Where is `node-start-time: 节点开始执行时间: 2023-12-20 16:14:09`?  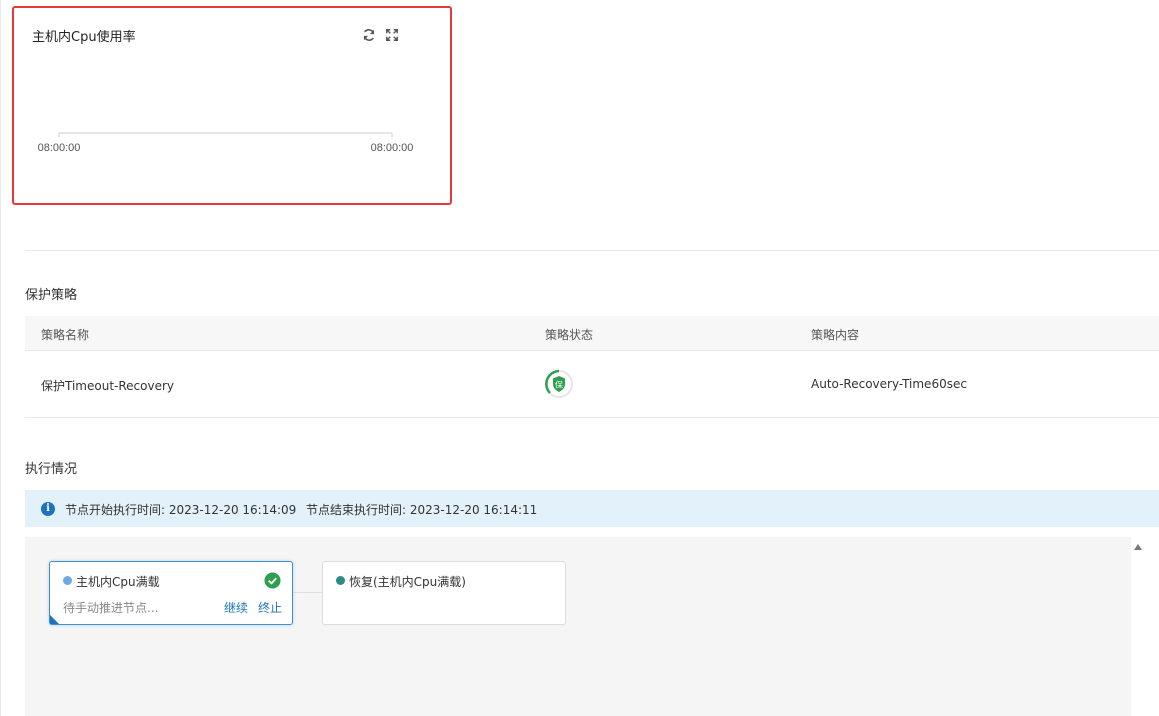
node-start-time: 节点开始执行时间: 2023-12-20 16:14:09 is located at coordinates (181, 510).